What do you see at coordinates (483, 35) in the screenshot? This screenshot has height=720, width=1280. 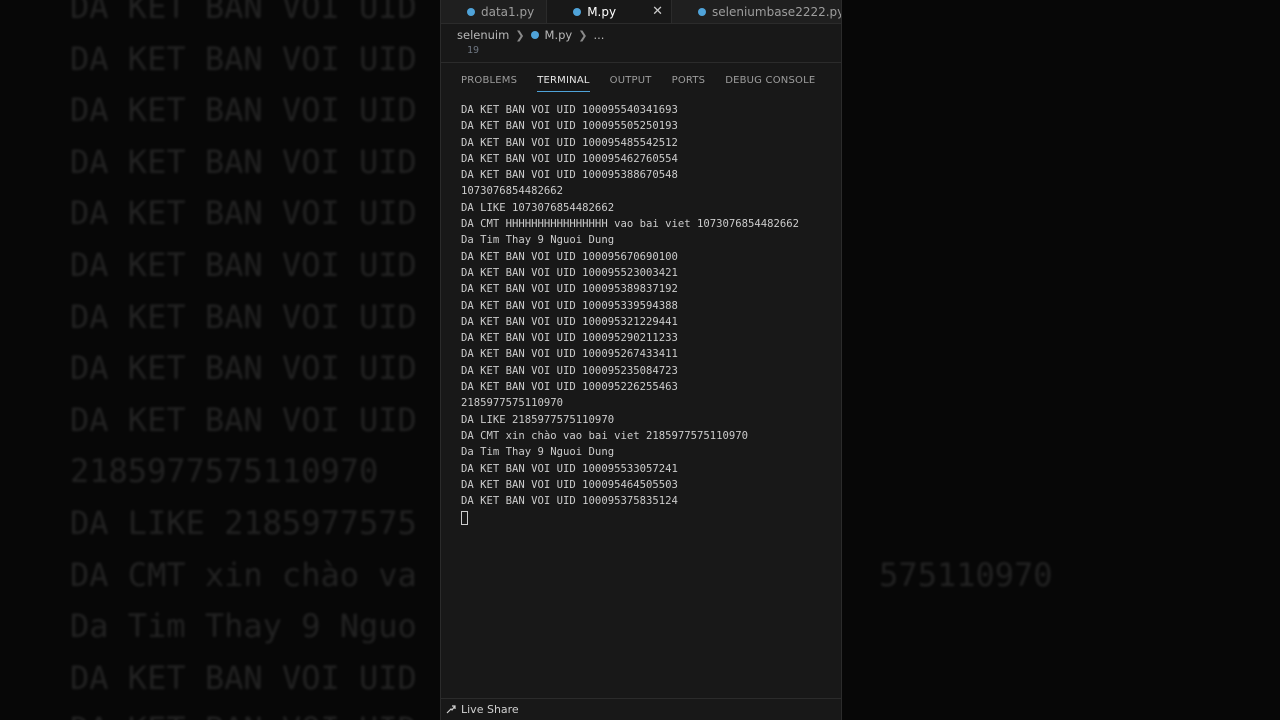 I see `breadcrumb-folder: selenuim` at bounding box center [483, 35].